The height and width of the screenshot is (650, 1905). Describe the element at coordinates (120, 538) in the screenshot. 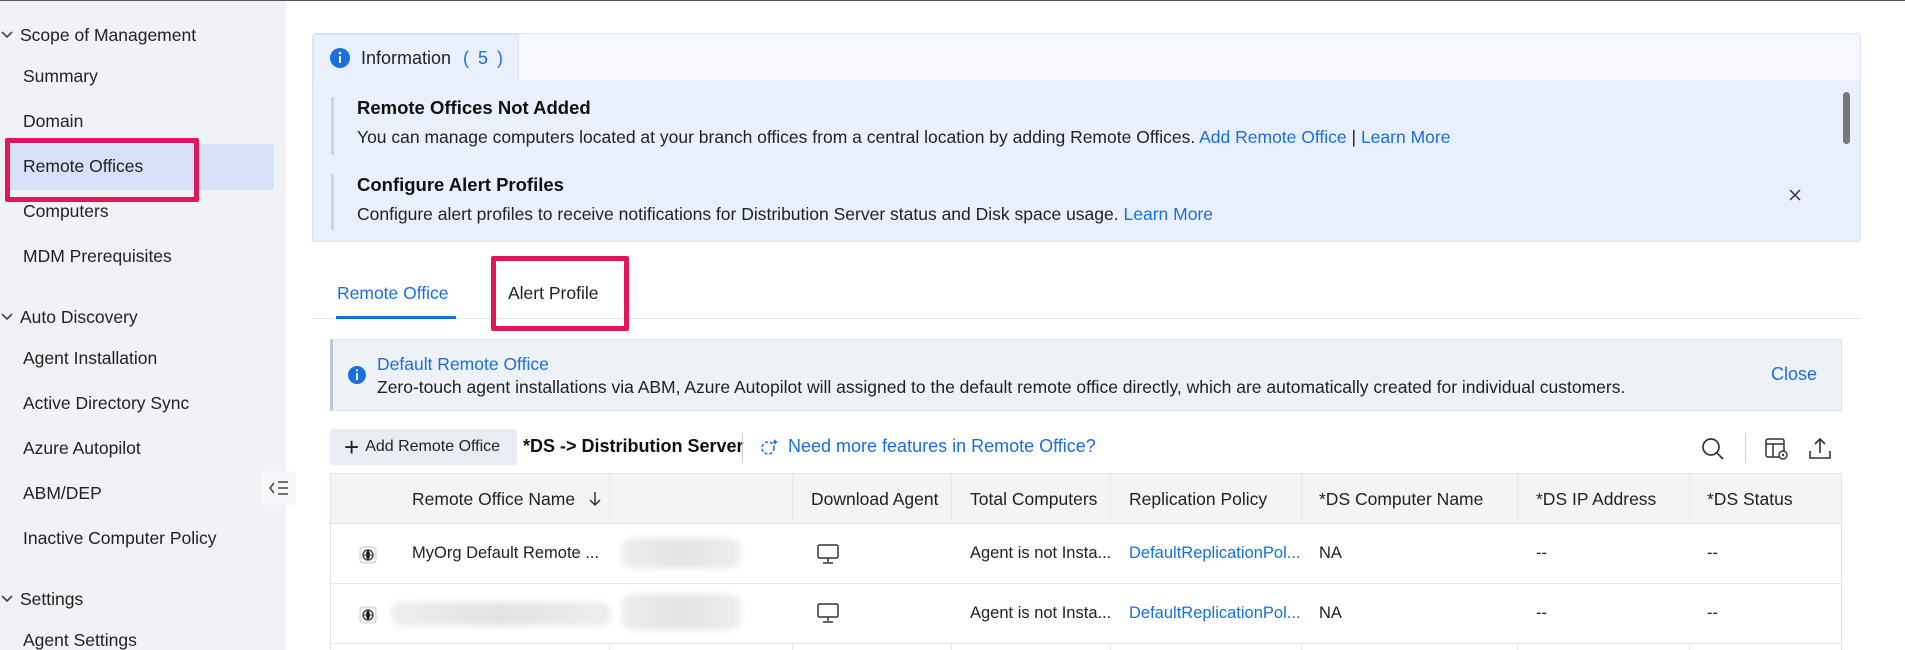

I see `sidebar-item-inactive-computer-policy: Inactive Computer Policy` at that location.